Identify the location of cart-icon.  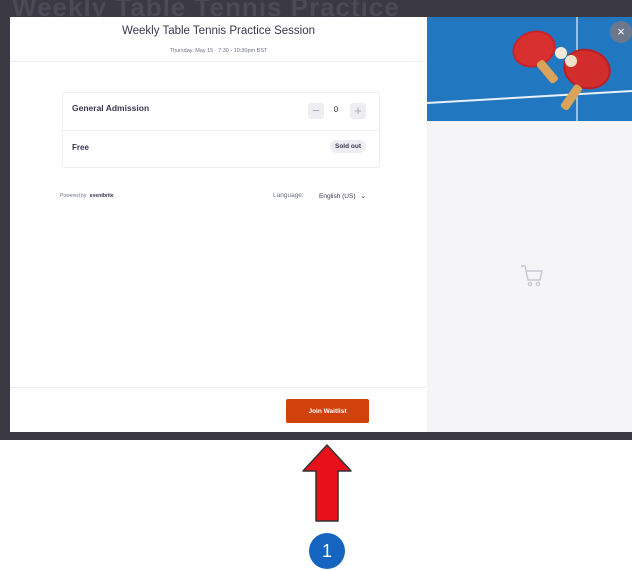
(532, 276).